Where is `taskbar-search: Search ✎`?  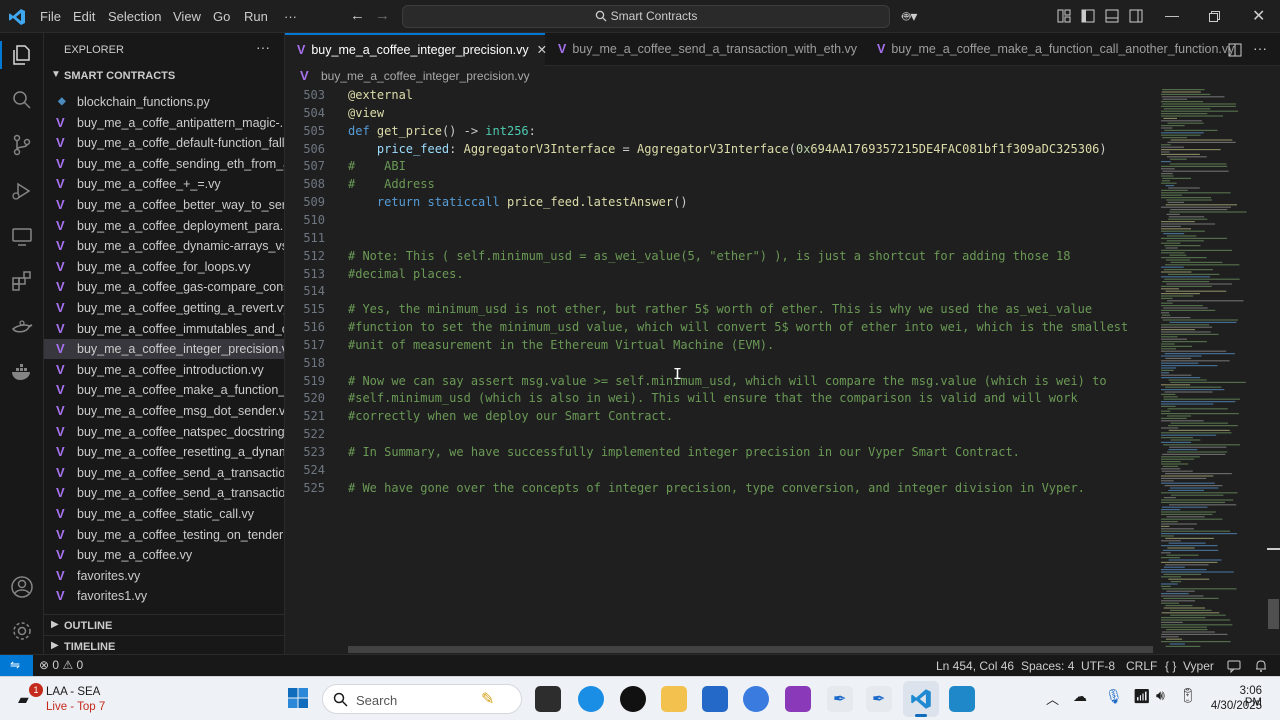
taskbar-search: Search ✎ is located at coordinates (422, 699).